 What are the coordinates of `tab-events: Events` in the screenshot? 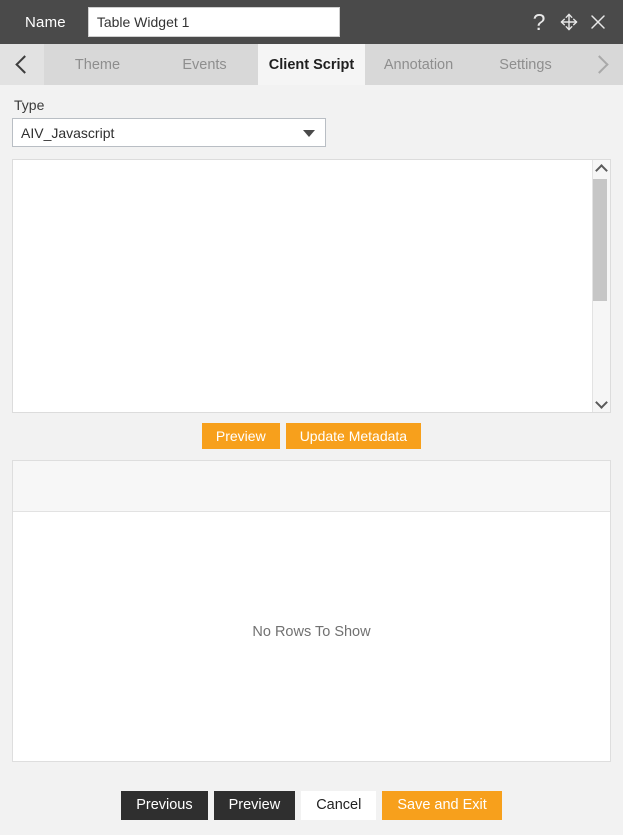 It's located at (204, 64).